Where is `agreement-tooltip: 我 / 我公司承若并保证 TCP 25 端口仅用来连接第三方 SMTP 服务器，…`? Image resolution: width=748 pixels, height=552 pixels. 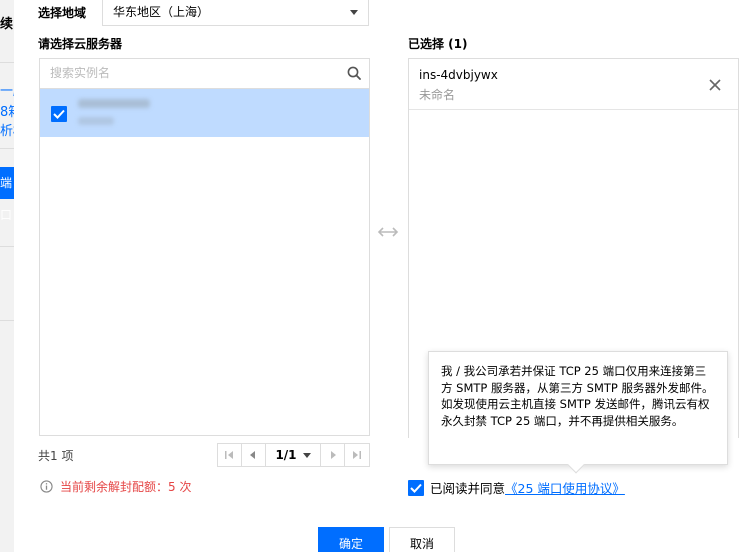
agreement-tooltip: 我 / 我公司承若并保证 TCP 25 端口仅用来连接第三方 SMTP 服务器，… is located at coordinates (578, 412).